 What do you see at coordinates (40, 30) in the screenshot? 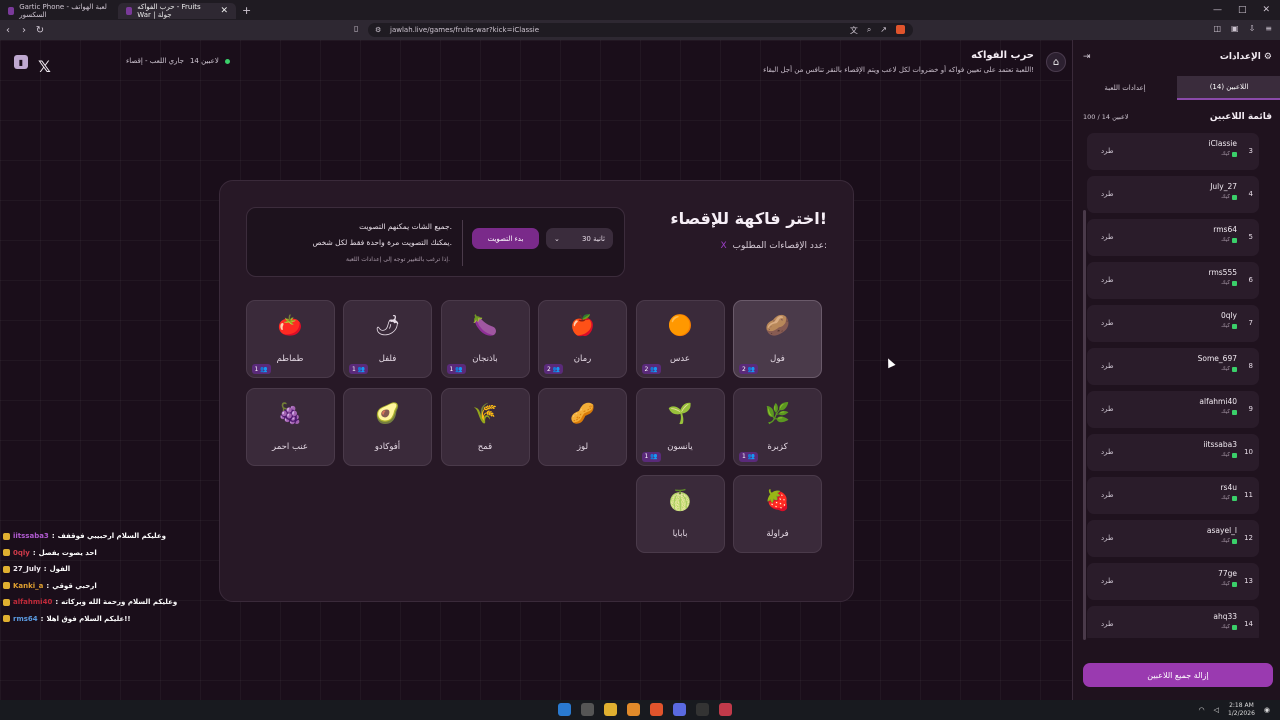
I see `reload-icon: ↻` at bounding box center [40, 30].